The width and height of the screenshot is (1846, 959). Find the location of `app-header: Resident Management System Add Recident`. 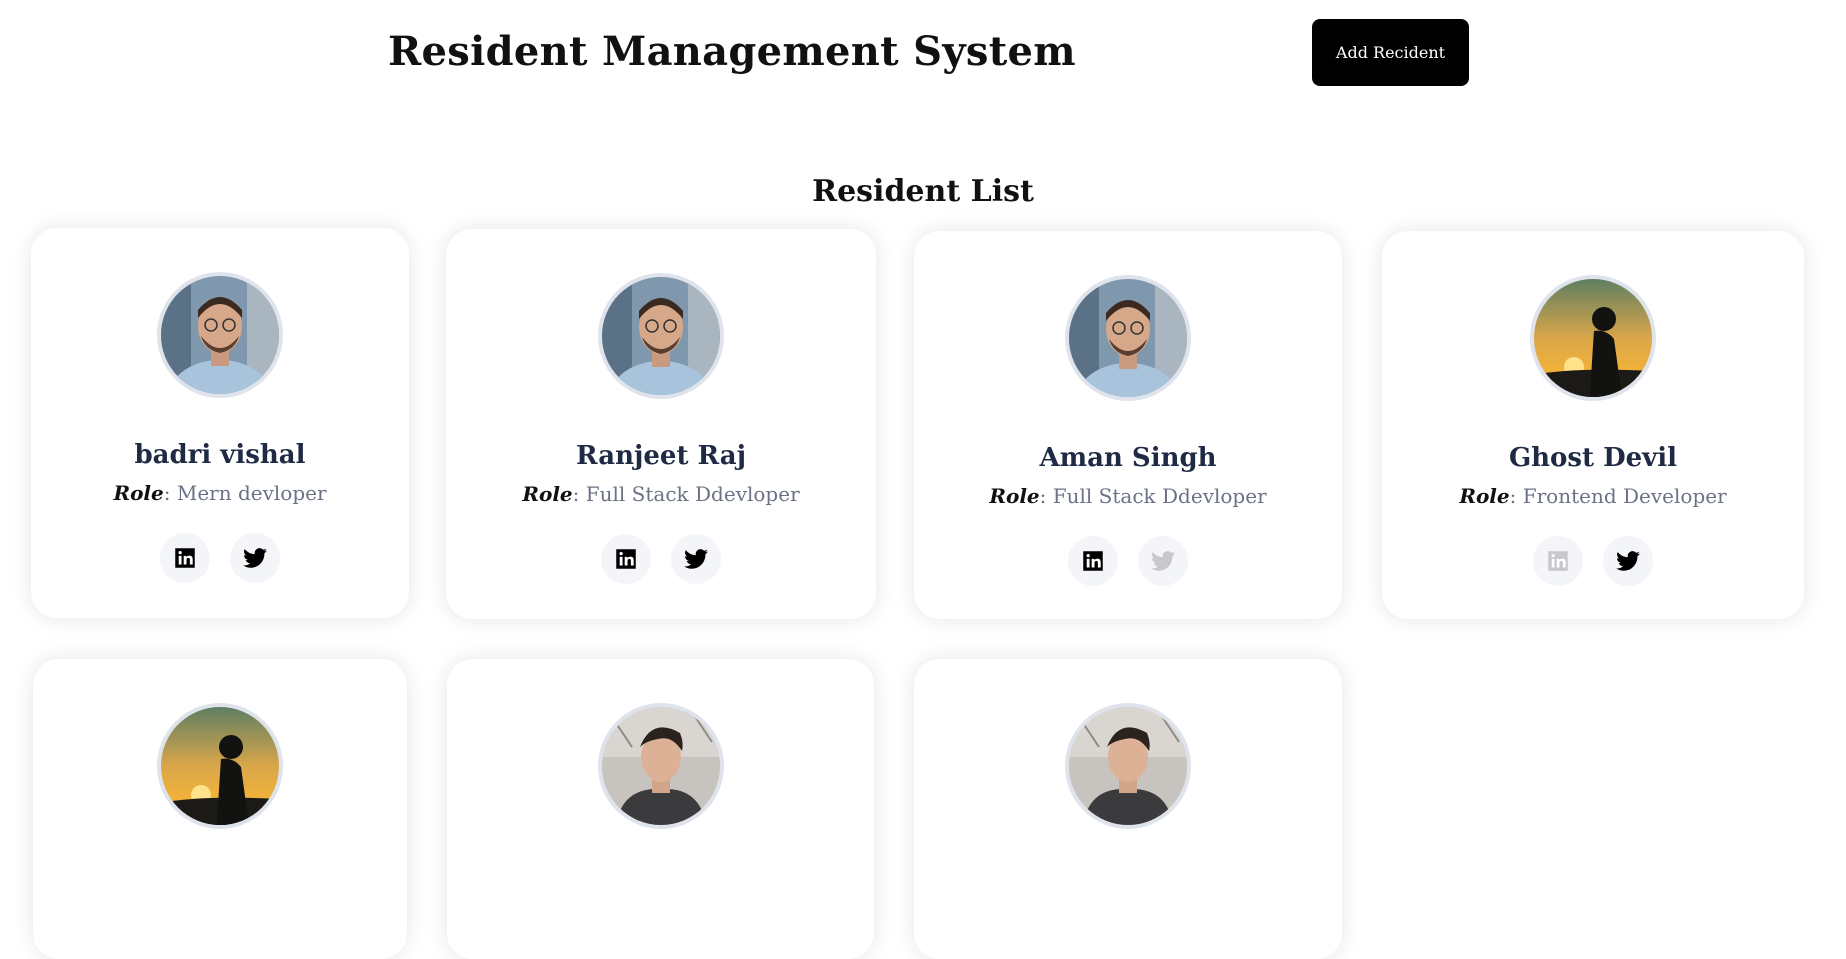

app-header: Resident Management System Add Recident is located at coordinates (923, 55).